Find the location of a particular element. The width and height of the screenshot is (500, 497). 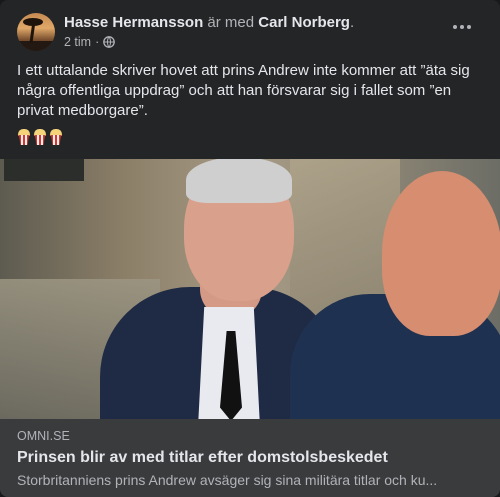

with-text: är med is located at coordinates (231, 22).